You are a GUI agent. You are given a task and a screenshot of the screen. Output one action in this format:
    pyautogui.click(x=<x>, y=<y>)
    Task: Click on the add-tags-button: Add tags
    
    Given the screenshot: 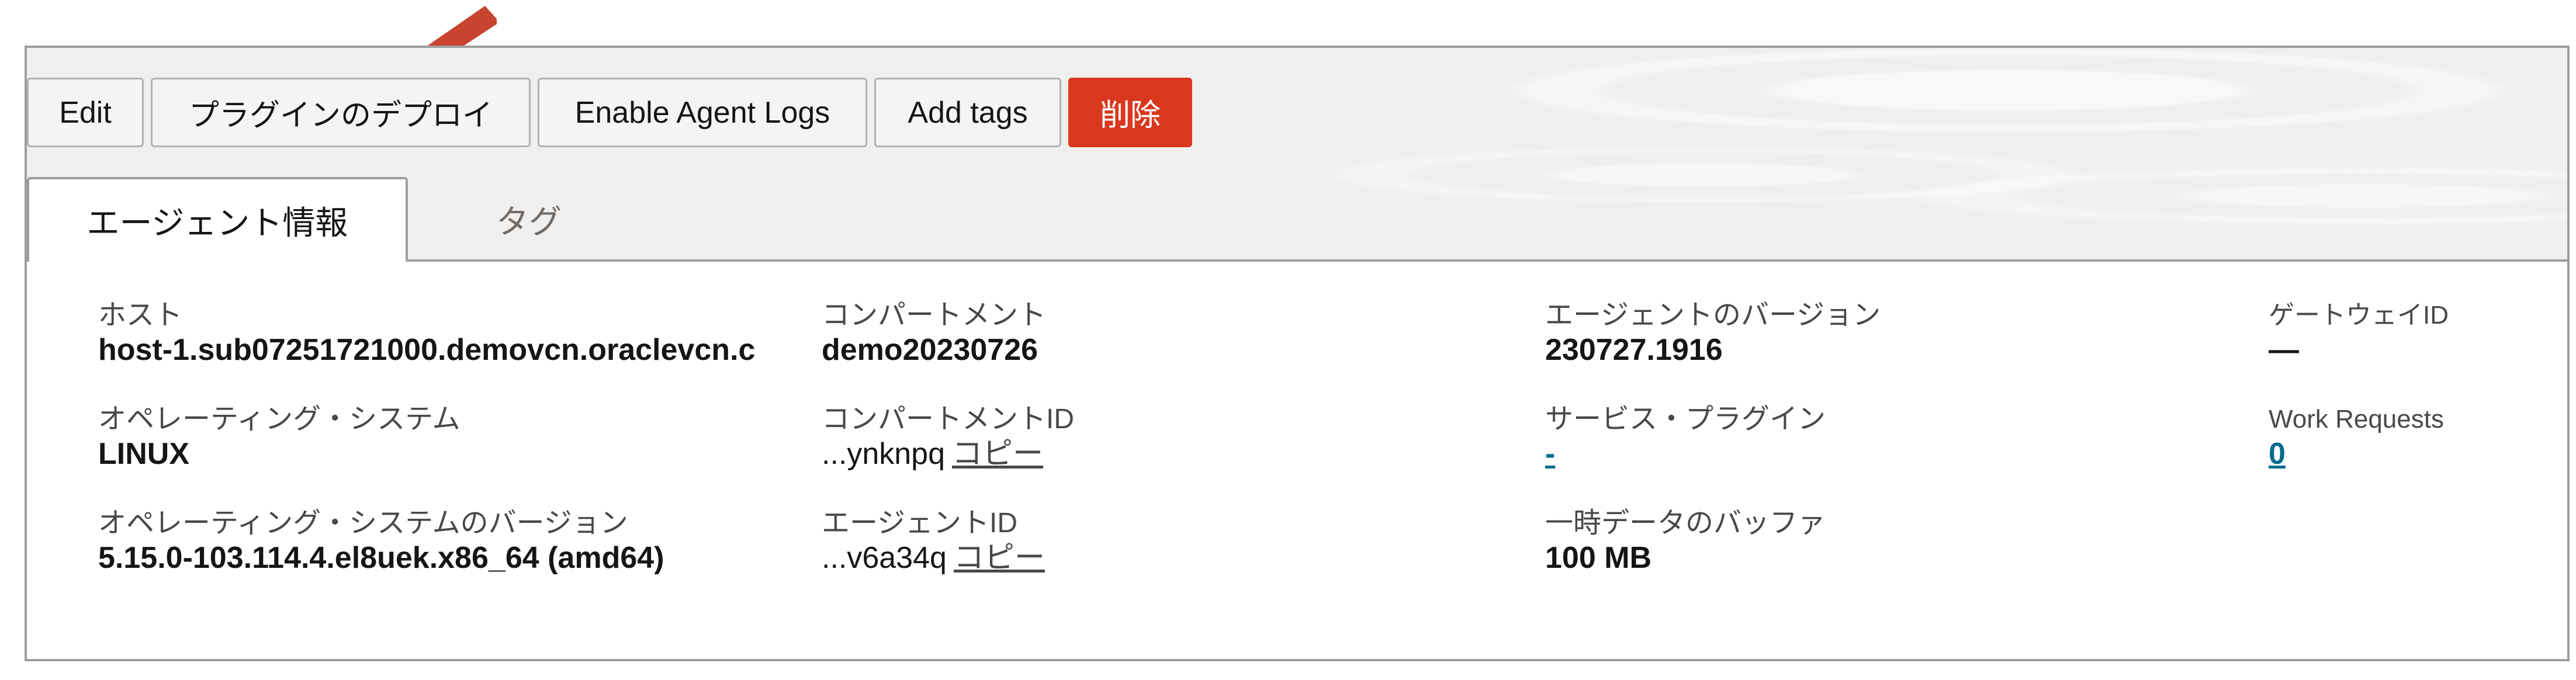 What is the action you would take?
    pyautogui.click(x=968, y=112)
    